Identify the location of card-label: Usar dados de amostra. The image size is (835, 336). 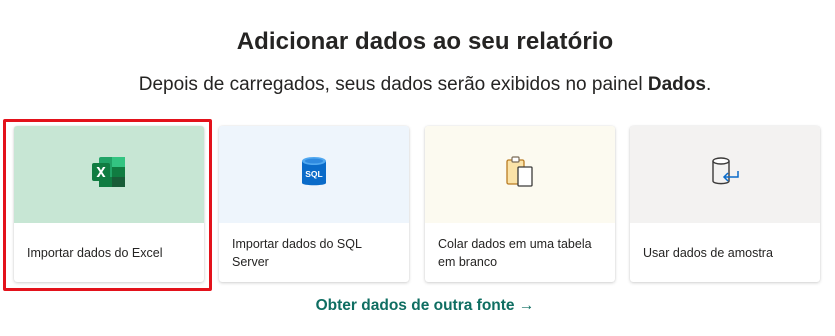
(708, 252).